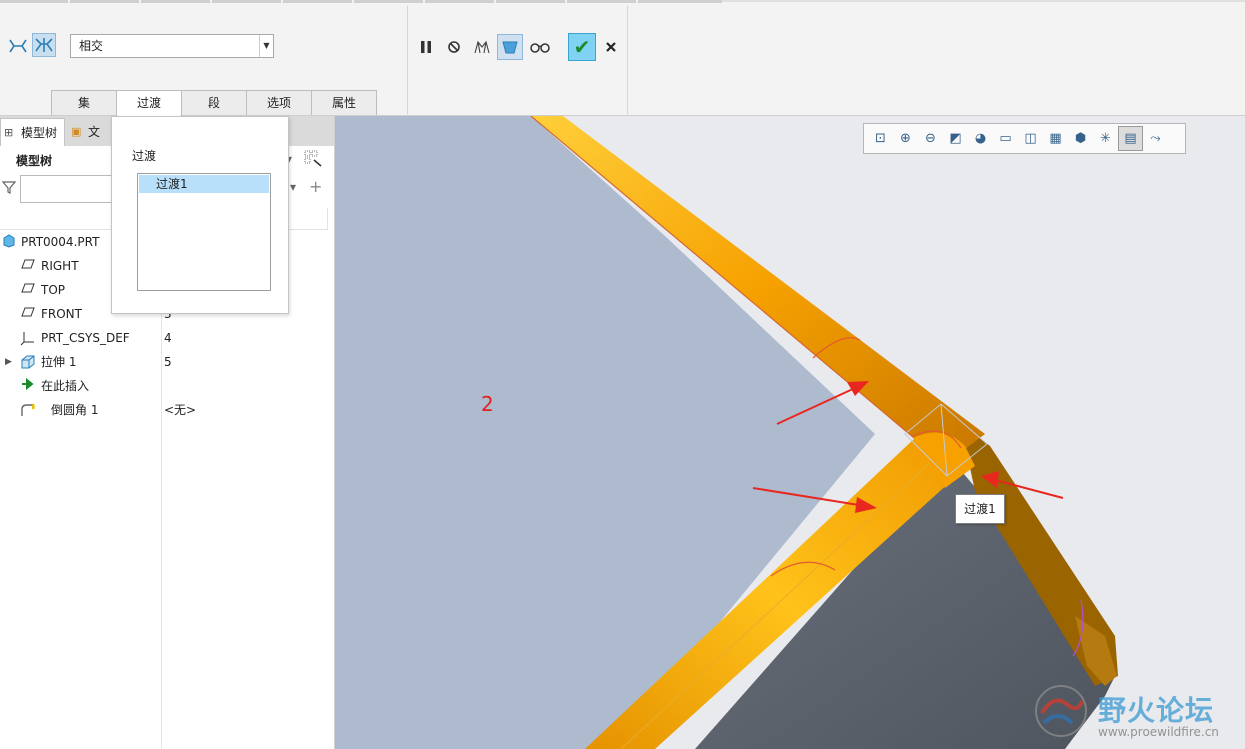  Describe the element at coordinates (28, 410) in the screenshot. I see `round-feature-icon` at that location.